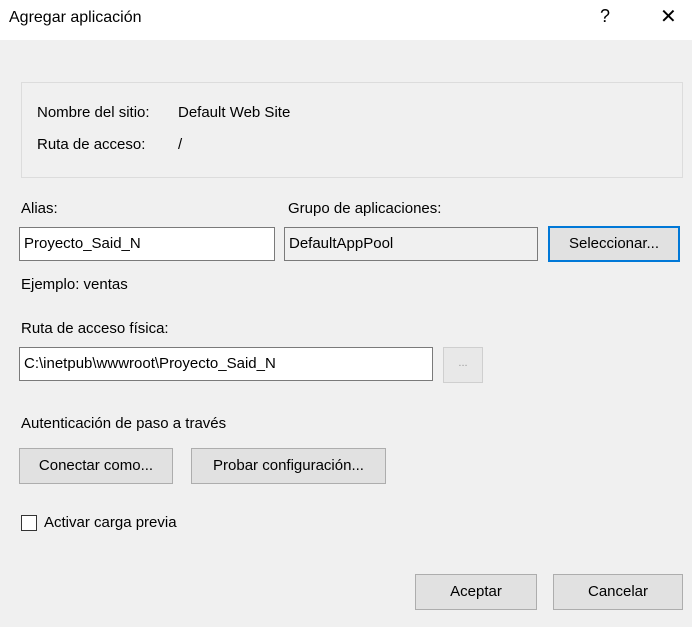 Image resolution: width=692 pixels, height=627 pixels. Describe the element at coordinates (476, 592) in the screenshot. I see `ok-button: Aceptar` at that location.